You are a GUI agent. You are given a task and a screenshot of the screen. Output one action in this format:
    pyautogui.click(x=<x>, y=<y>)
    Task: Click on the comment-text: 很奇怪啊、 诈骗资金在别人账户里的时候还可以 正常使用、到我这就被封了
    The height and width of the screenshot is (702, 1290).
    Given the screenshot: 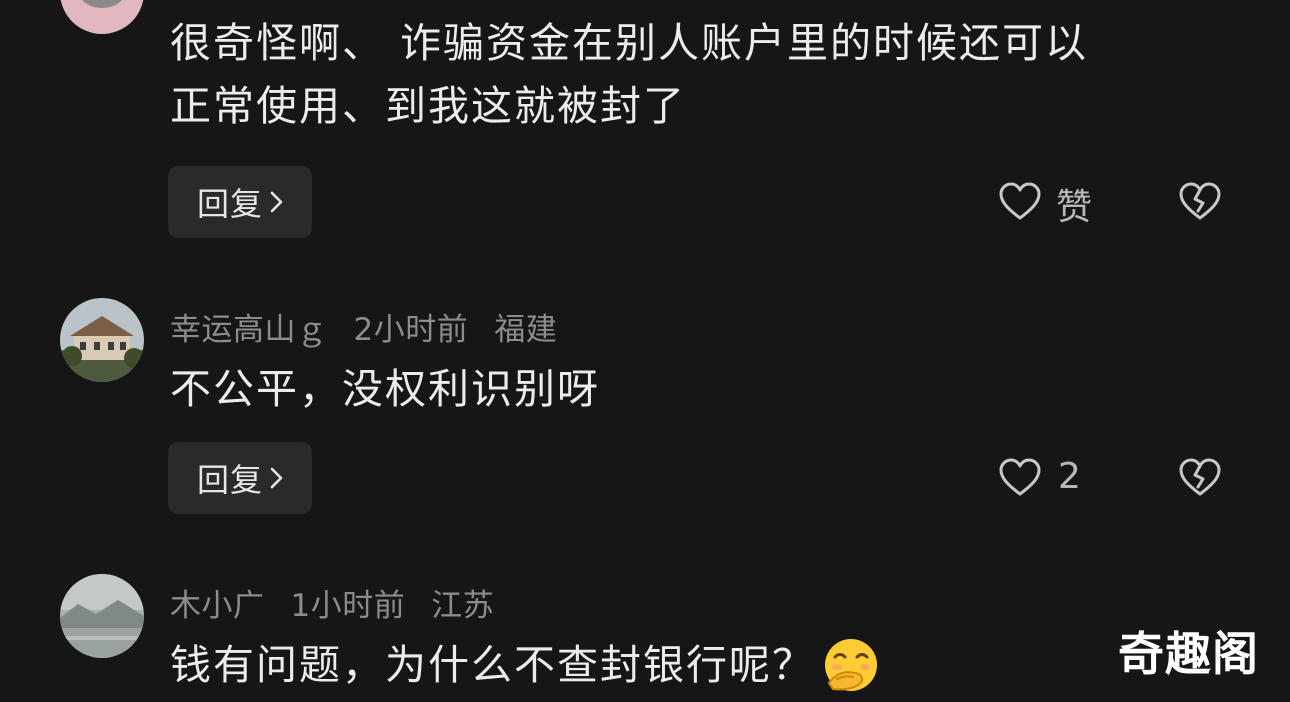 What is the action you would take?
    pyautogui.click(x=629, y=75)
    